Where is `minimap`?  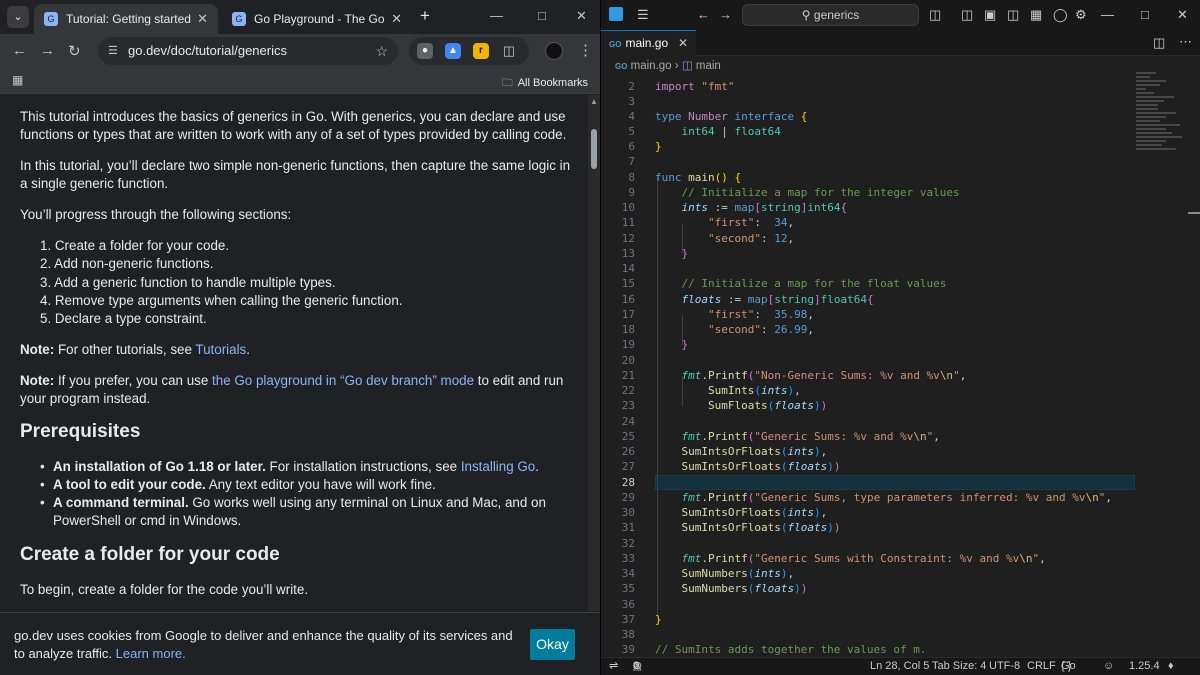 minimap is located at coordinates (1161, 122).